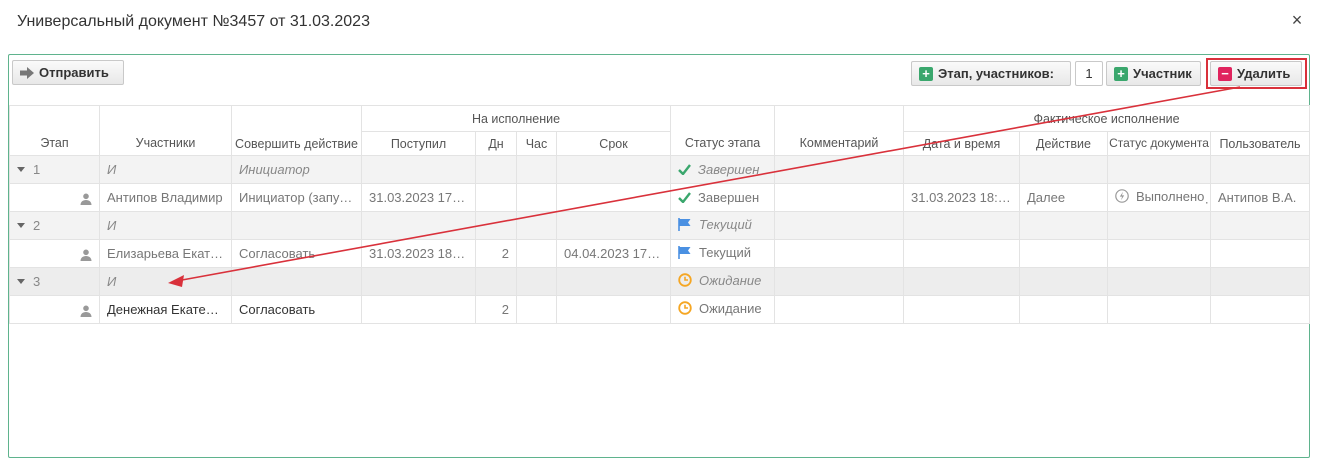  I want to click on cell-user: Антипов В.А., so click(1260, 197).